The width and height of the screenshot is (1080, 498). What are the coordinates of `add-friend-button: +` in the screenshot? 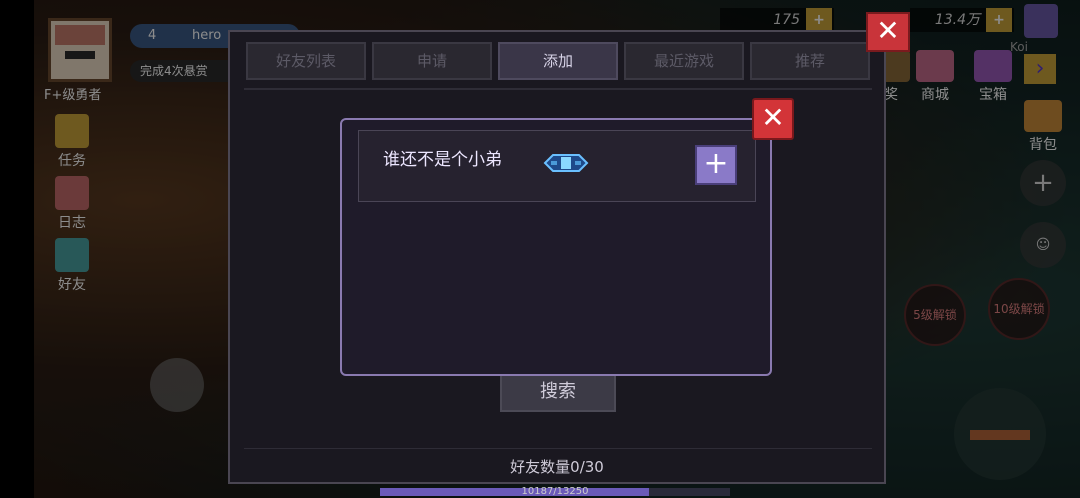 It's located at (716, 165).